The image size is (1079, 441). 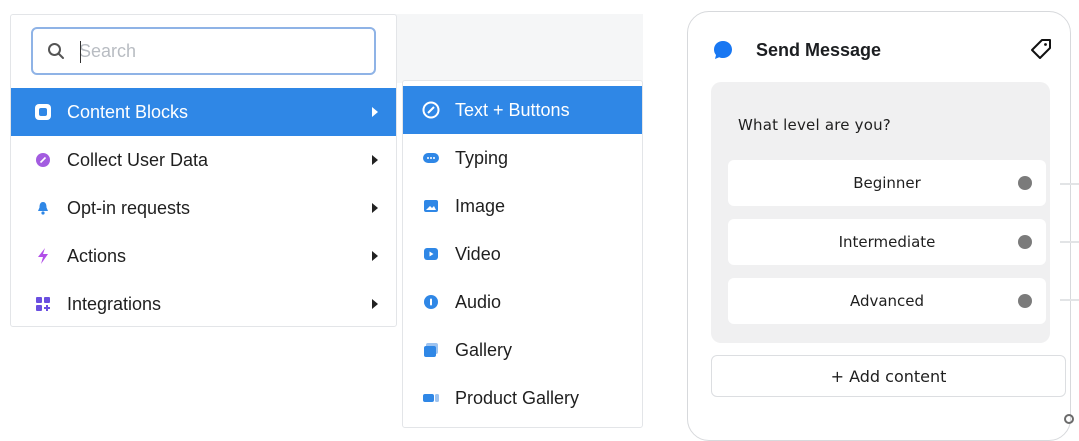 What do you see at coordinates (431, 206) in the screenshot?
I see `image-icon` at bounding box center [431, 206].